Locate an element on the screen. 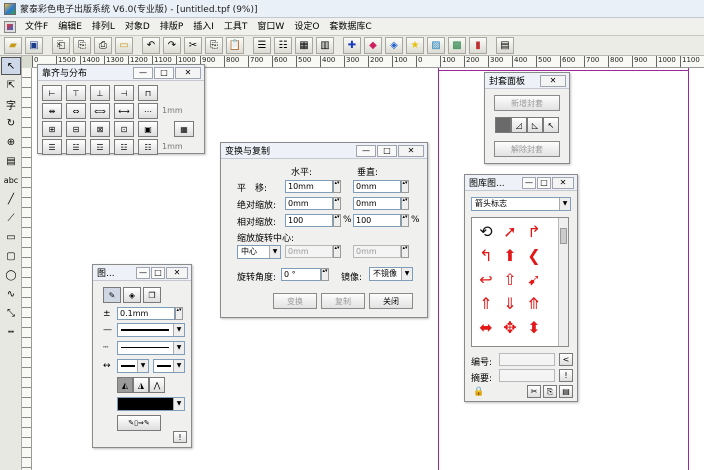 This screenshot has height=470, width=704. absolute-scale-v-field: 0mm is located at coordinates (377, 203).